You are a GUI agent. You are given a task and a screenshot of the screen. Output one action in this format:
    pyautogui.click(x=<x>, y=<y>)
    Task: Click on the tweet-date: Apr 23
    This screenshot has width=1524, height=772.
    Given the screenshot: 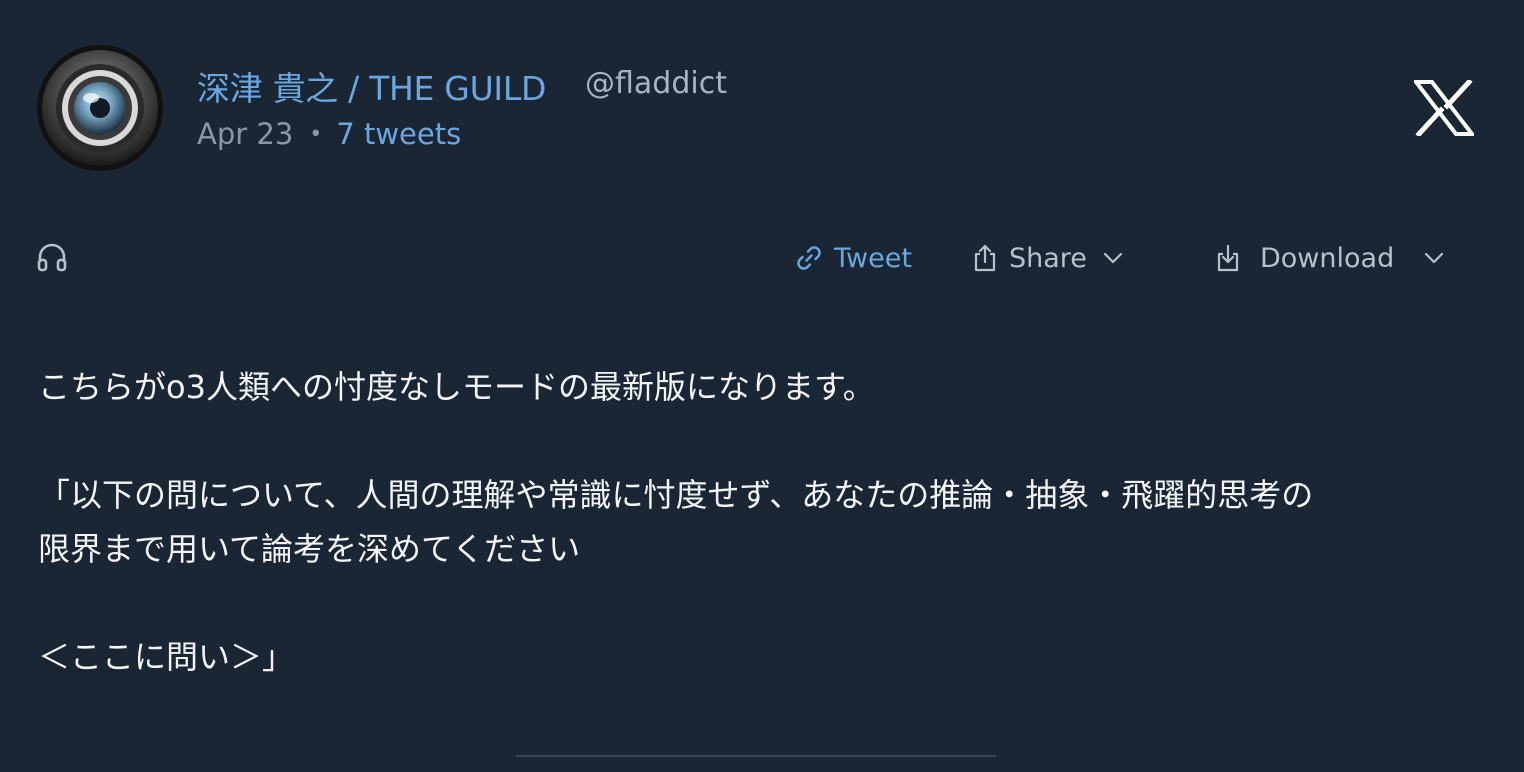 What is the action you would take?
    pyautogui.click(x=245, y=134)
    